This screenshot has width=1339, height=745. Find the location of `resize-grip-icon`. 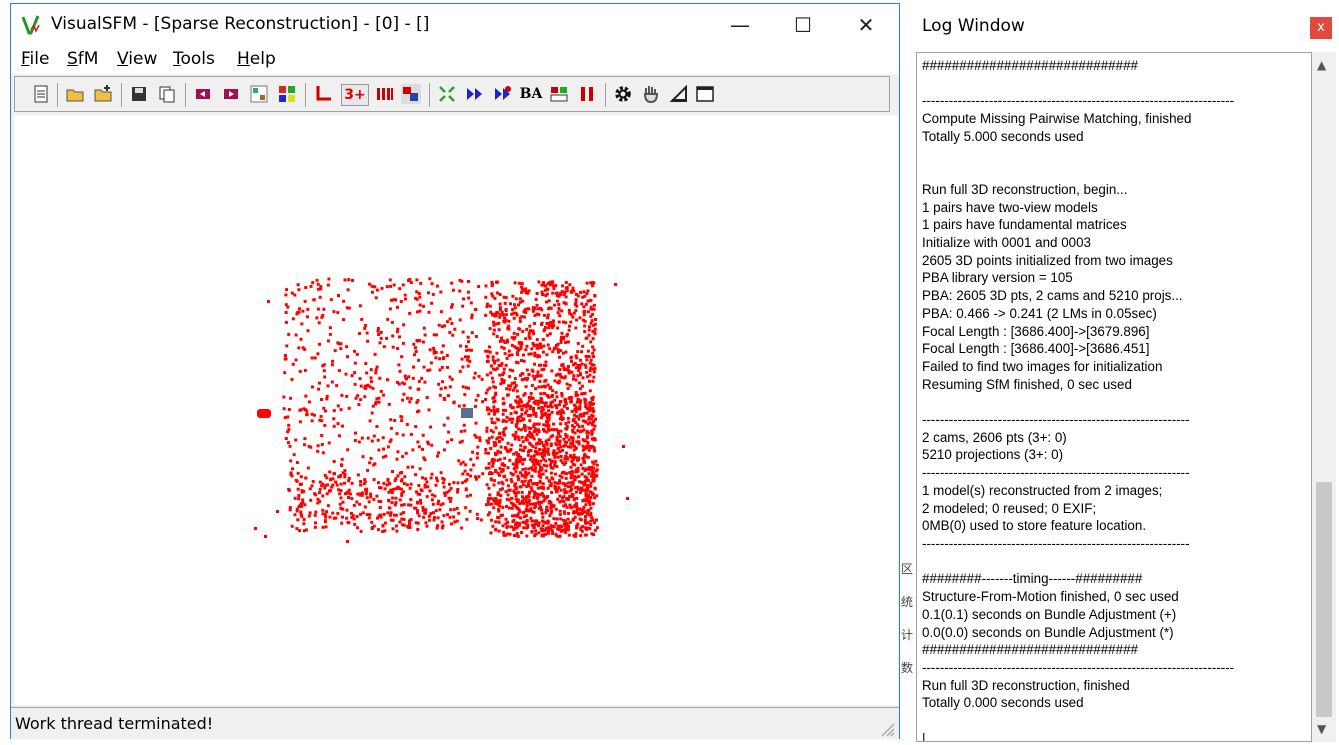

resize-grip-icon is located at coordinates (887, 729).